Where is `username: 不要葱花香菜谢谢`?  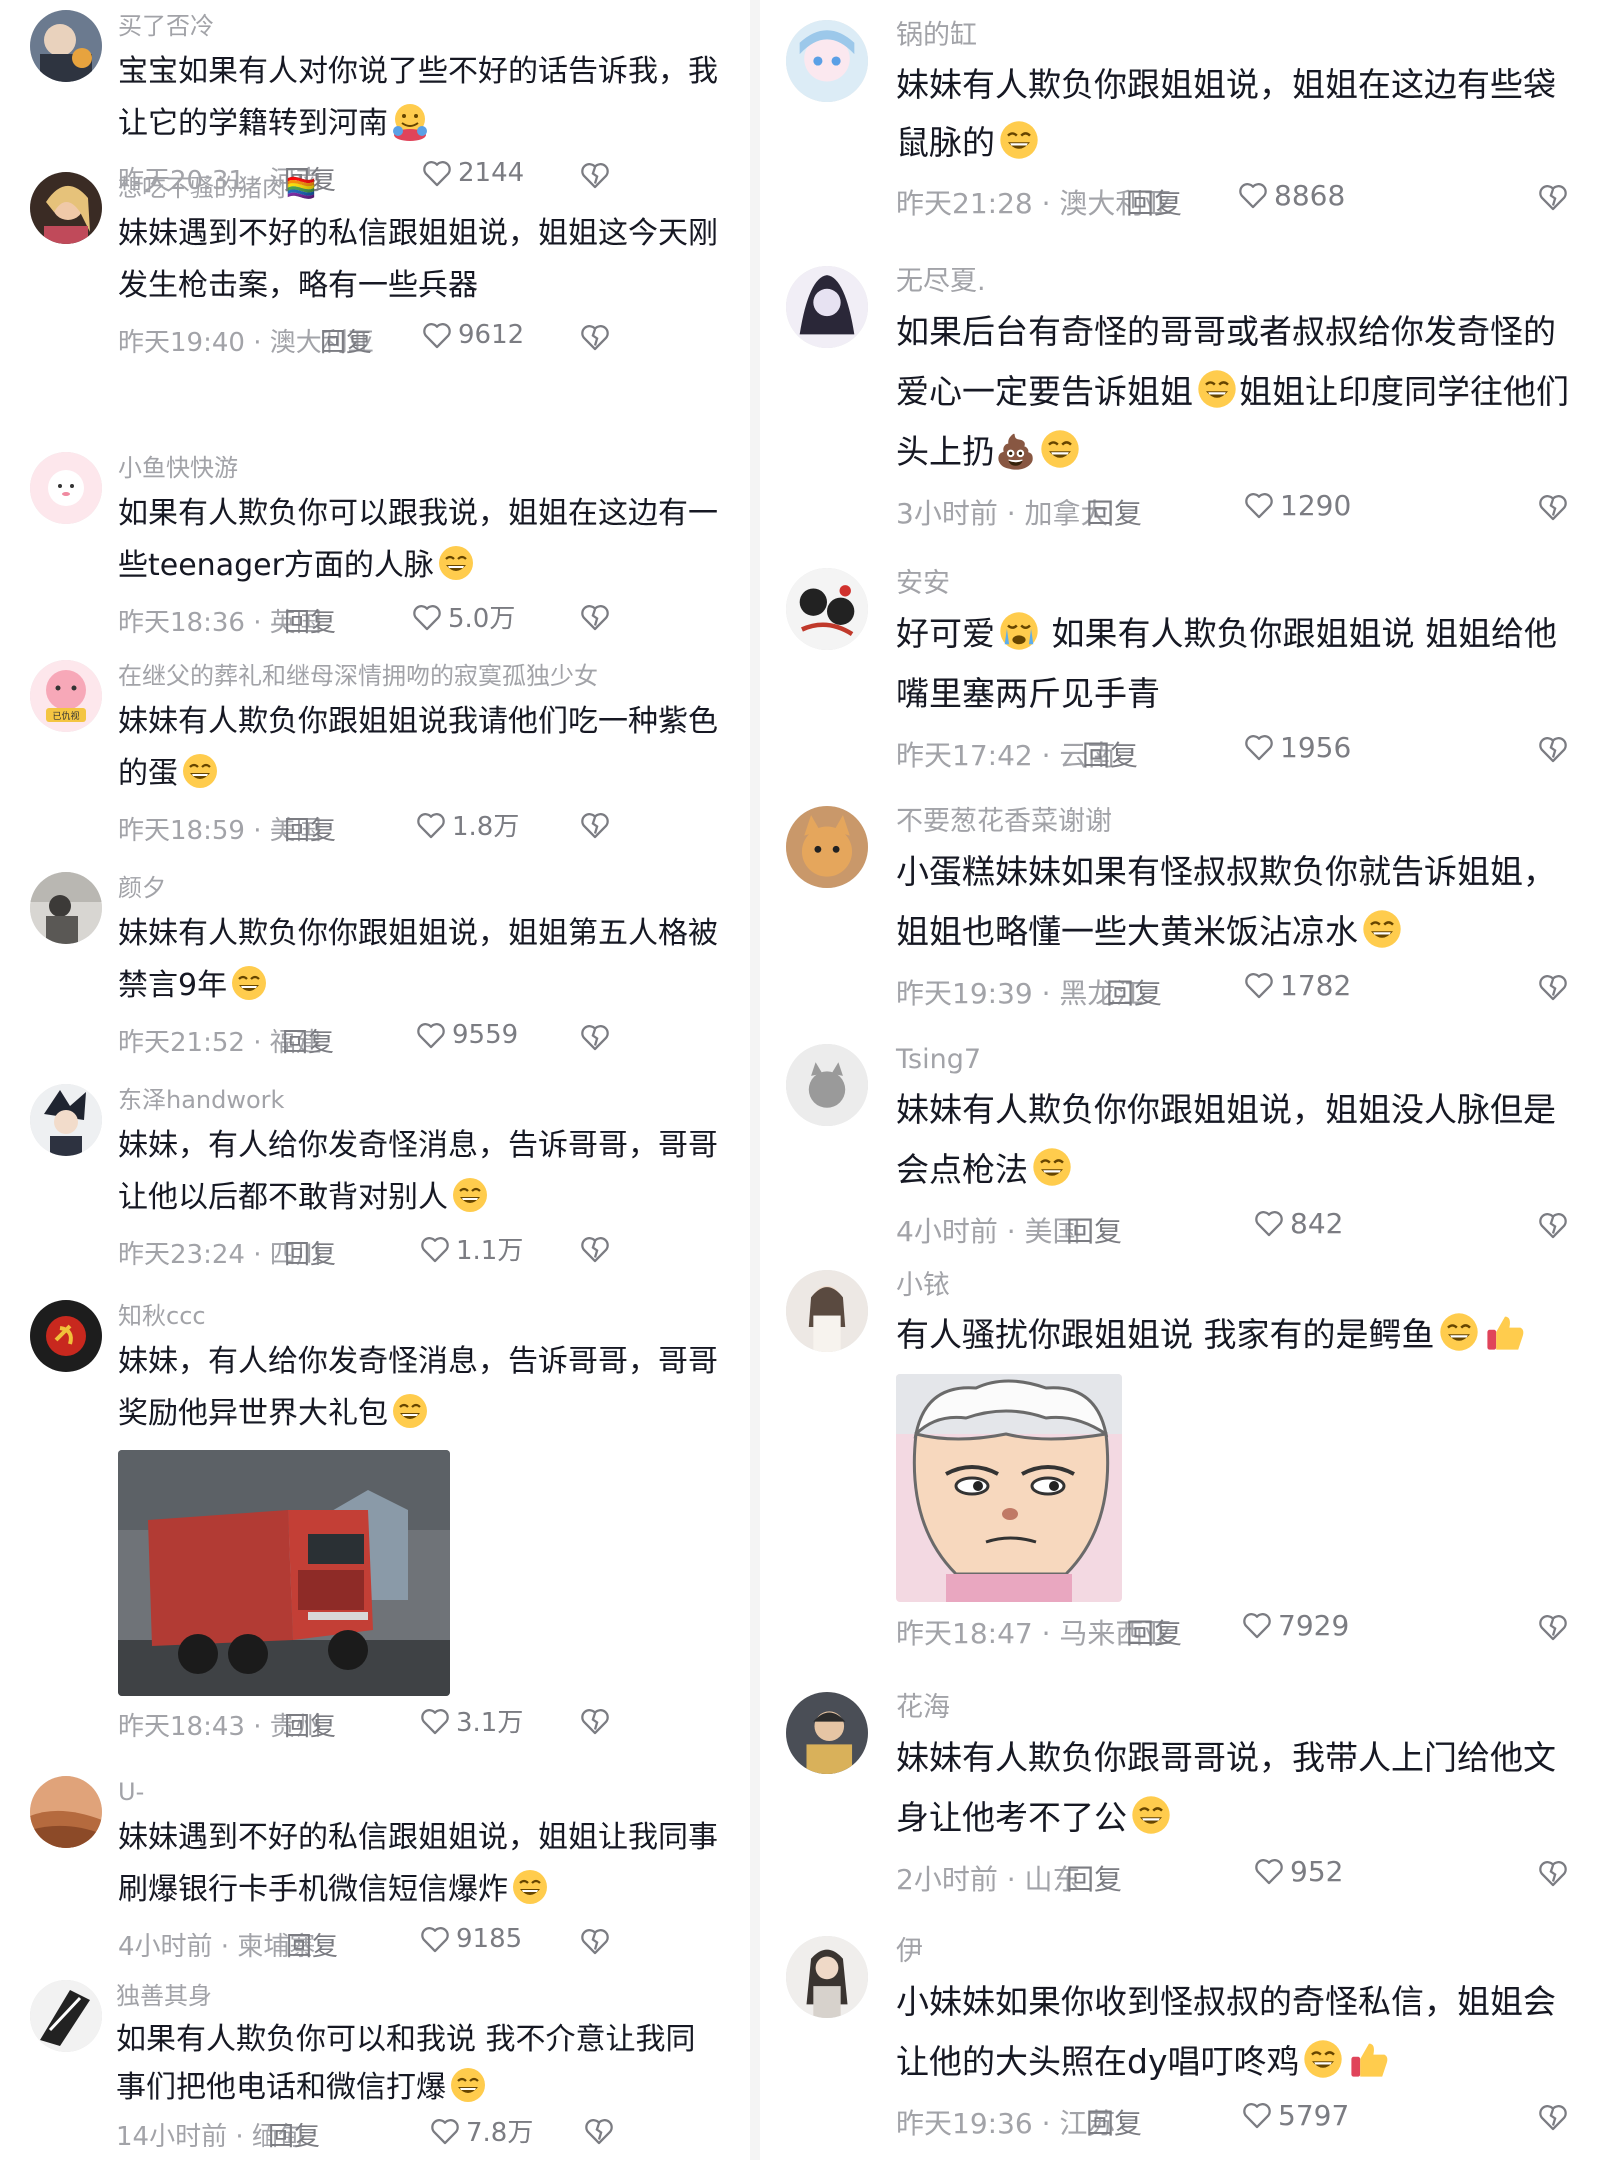
username: 不要葱花香菜谢谢 is located at coordinates (1241, 822).